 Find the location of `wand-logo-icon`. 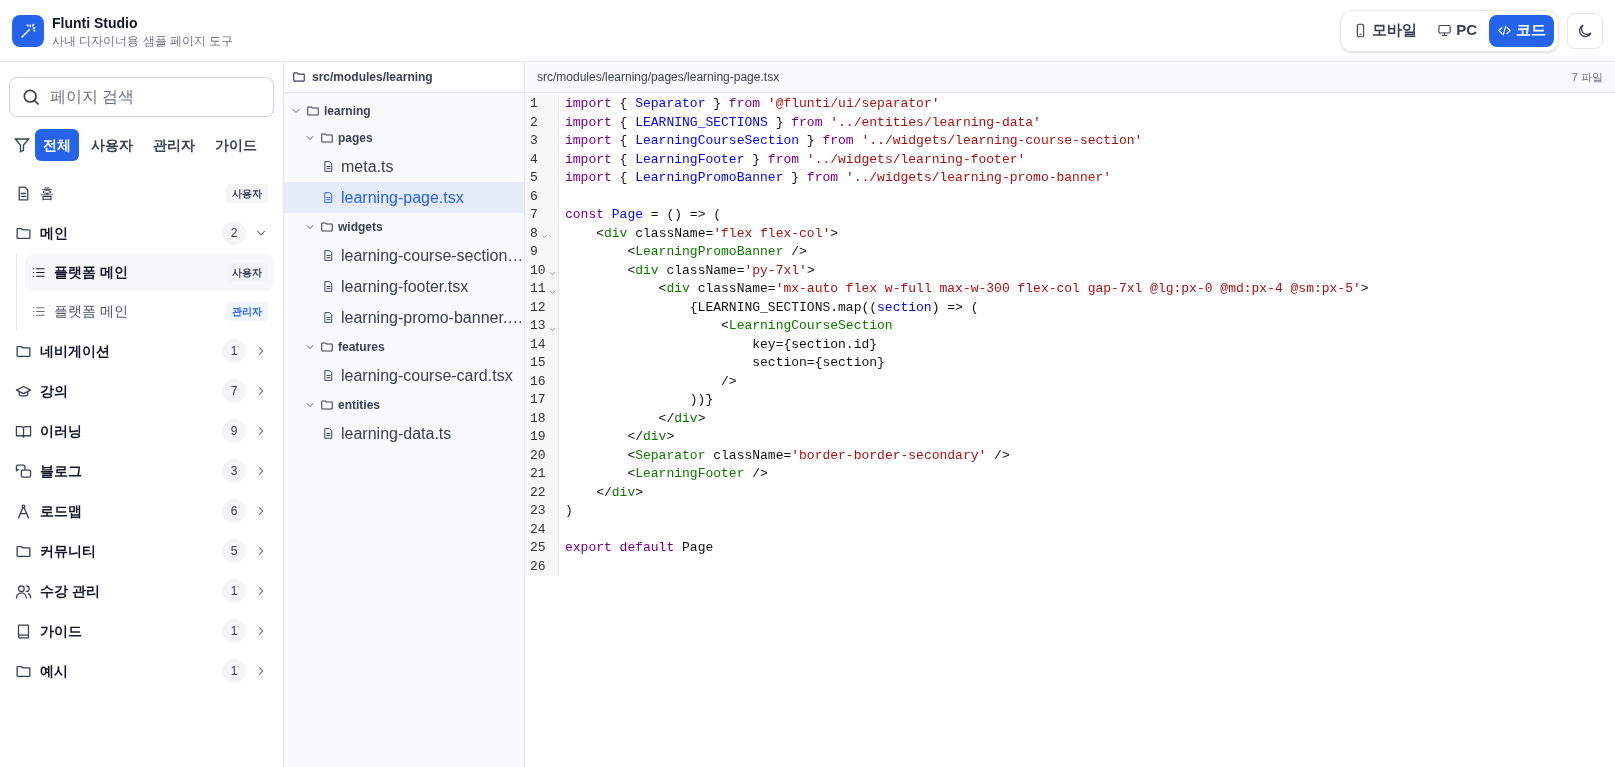

wand-logo-icon is located at coordinates (28, 30).